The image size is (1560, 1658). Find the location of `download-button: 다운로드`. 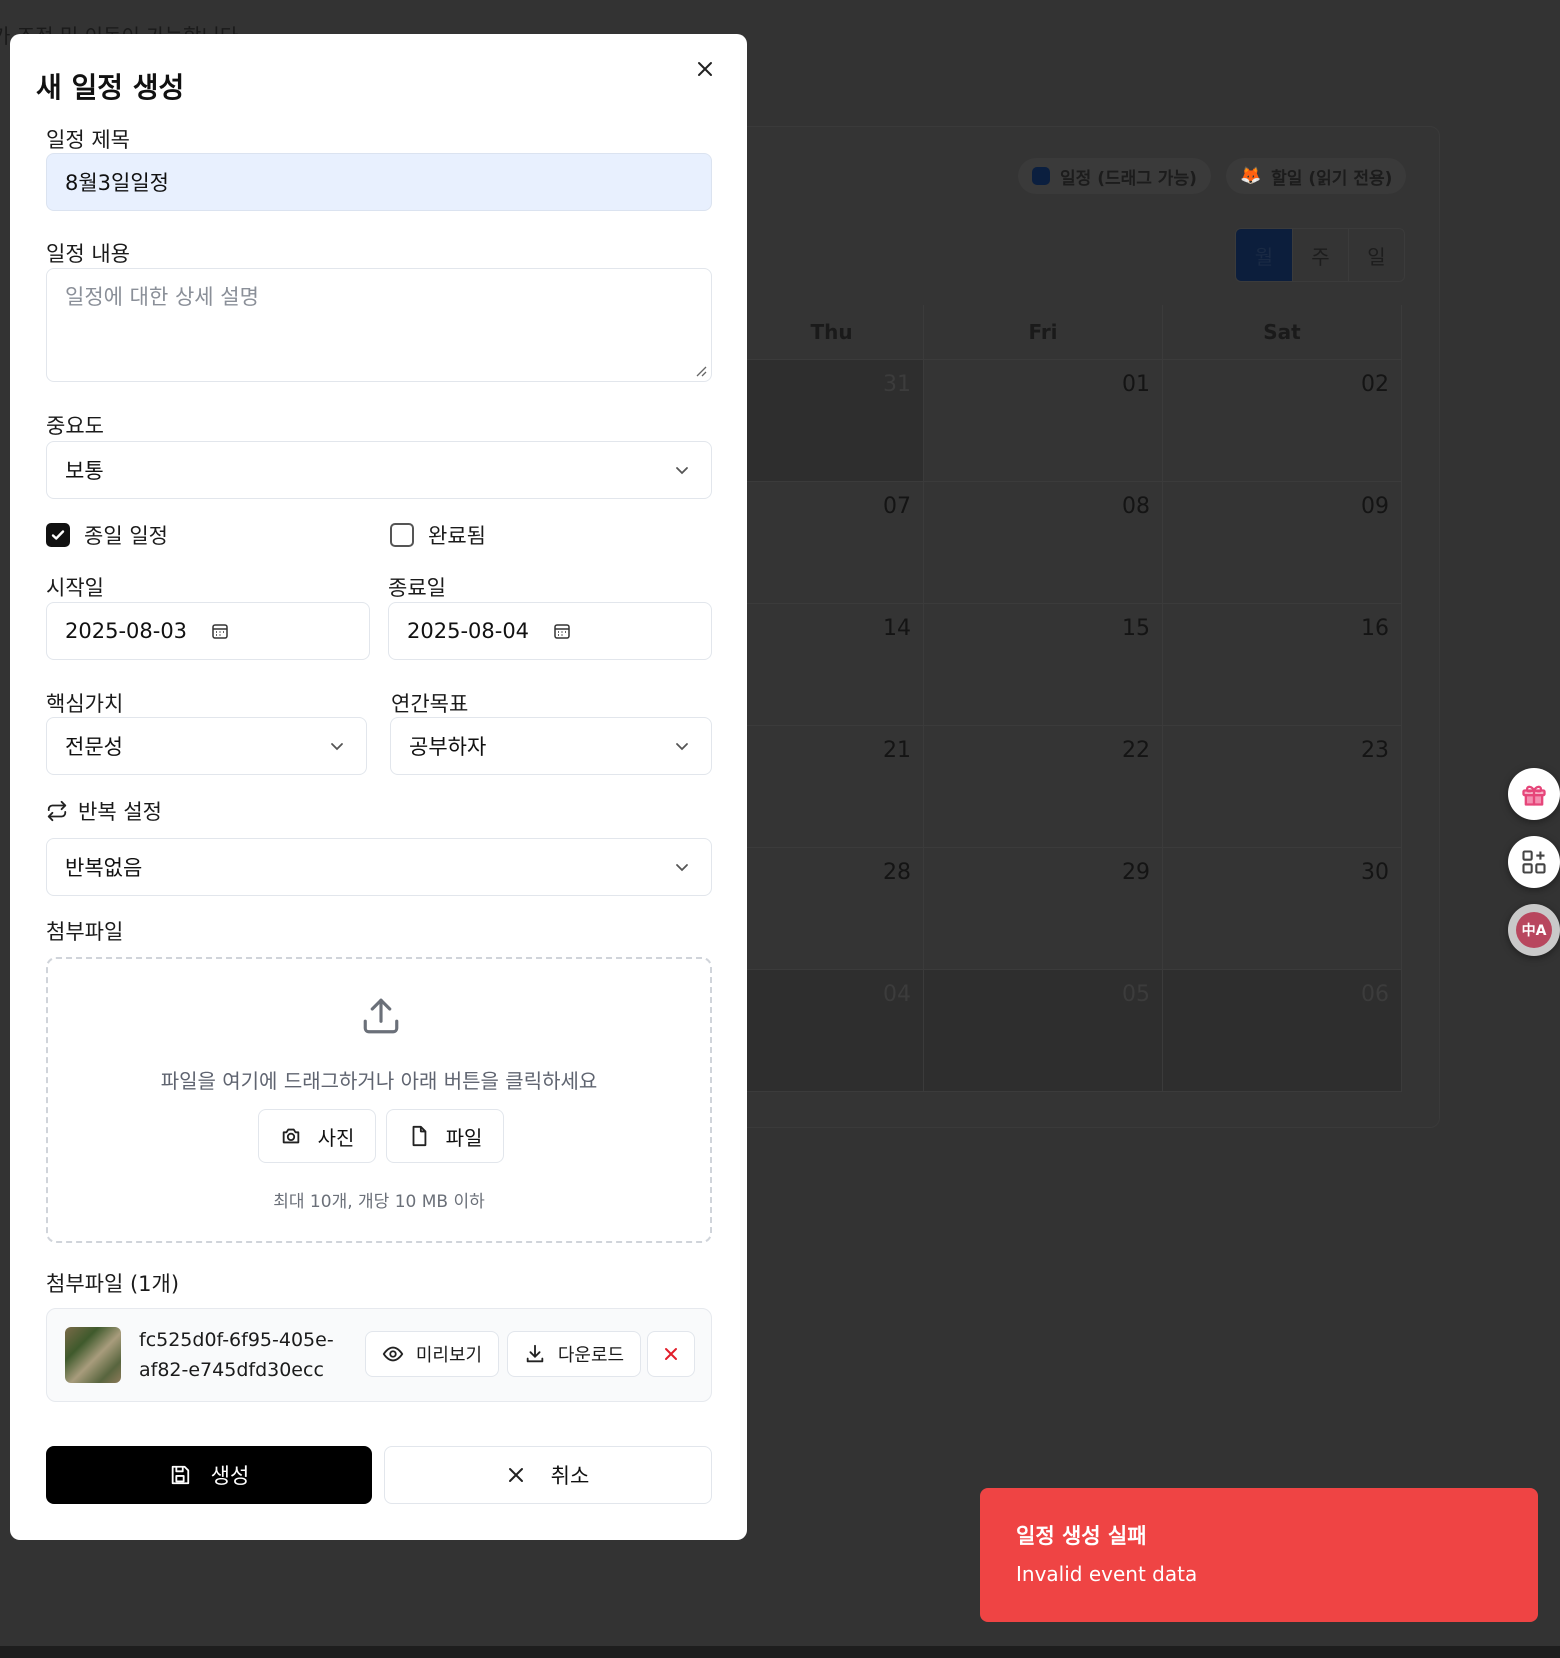

download-button: 다운로드 is located at coordinates (574, 1354).